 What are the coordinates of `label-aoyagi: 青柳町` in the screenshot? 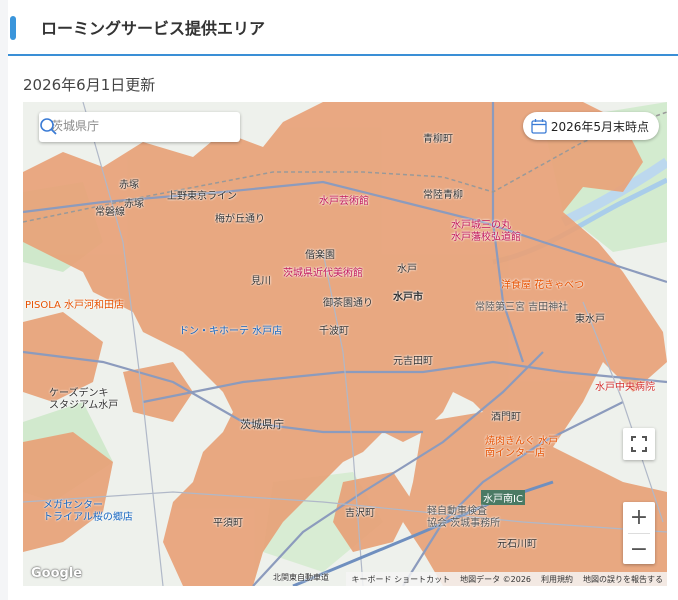 It's located at (438, 139).